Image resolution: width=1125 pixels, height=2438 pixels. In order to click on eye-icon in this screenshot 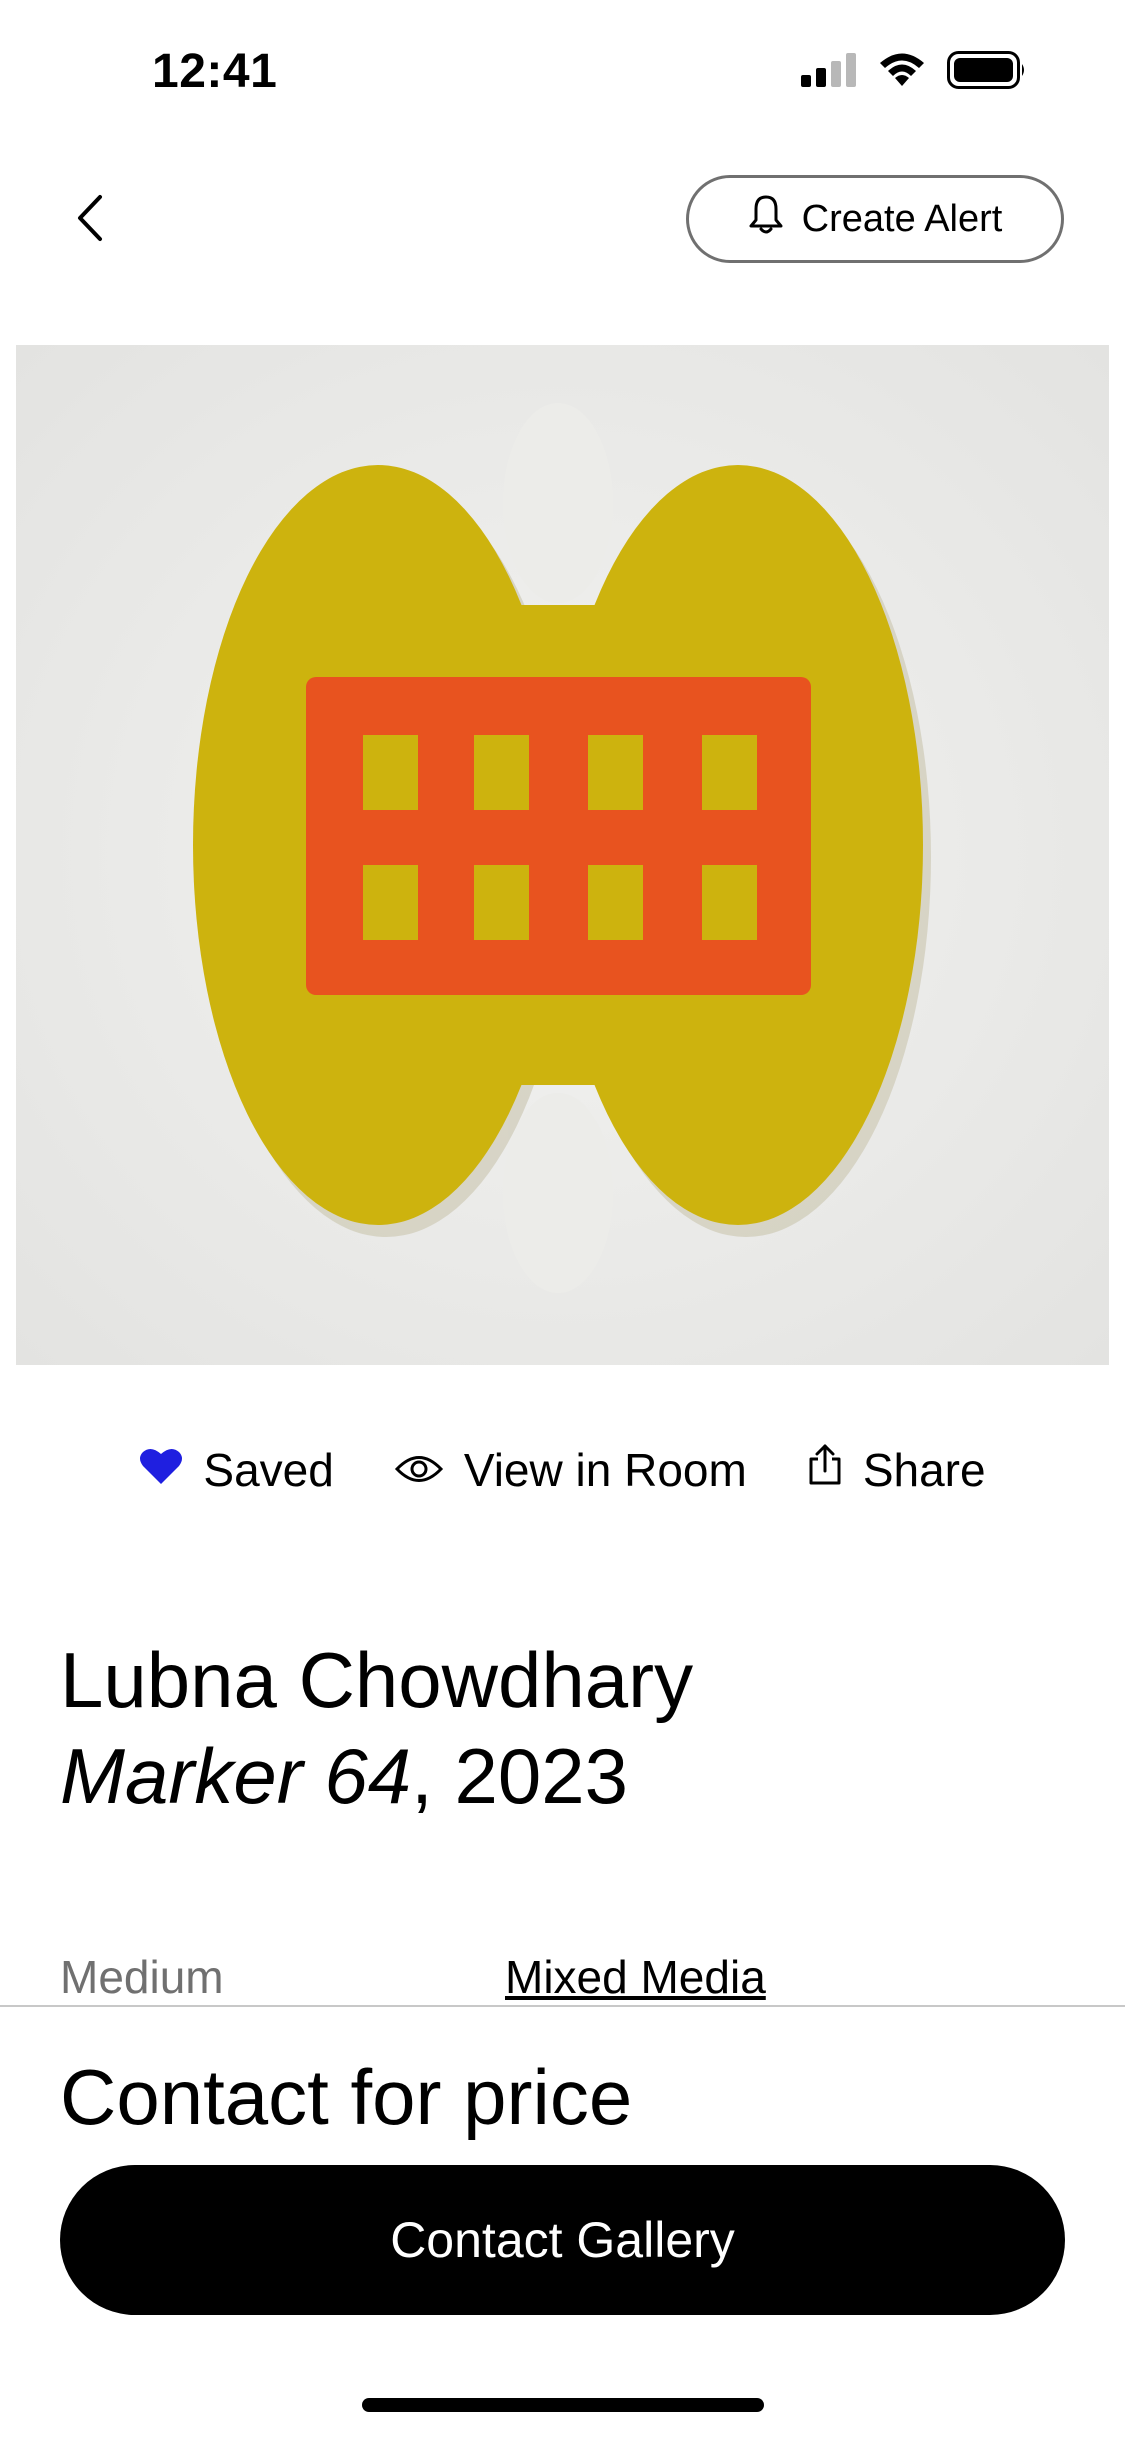, I will do `click(419, 1470)`.